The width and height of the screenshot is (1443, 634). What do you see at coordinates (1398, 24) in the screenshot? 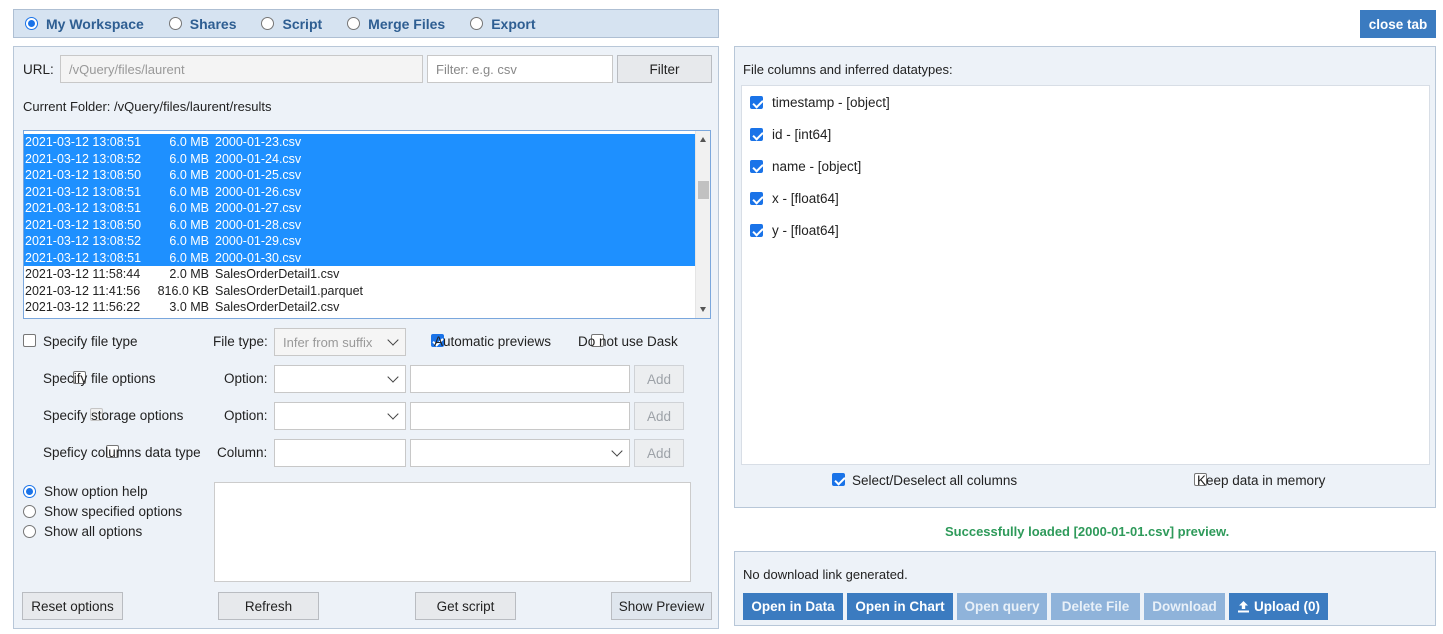
I see `close-tab-button: close tab` at bounding box center [1398, 24].